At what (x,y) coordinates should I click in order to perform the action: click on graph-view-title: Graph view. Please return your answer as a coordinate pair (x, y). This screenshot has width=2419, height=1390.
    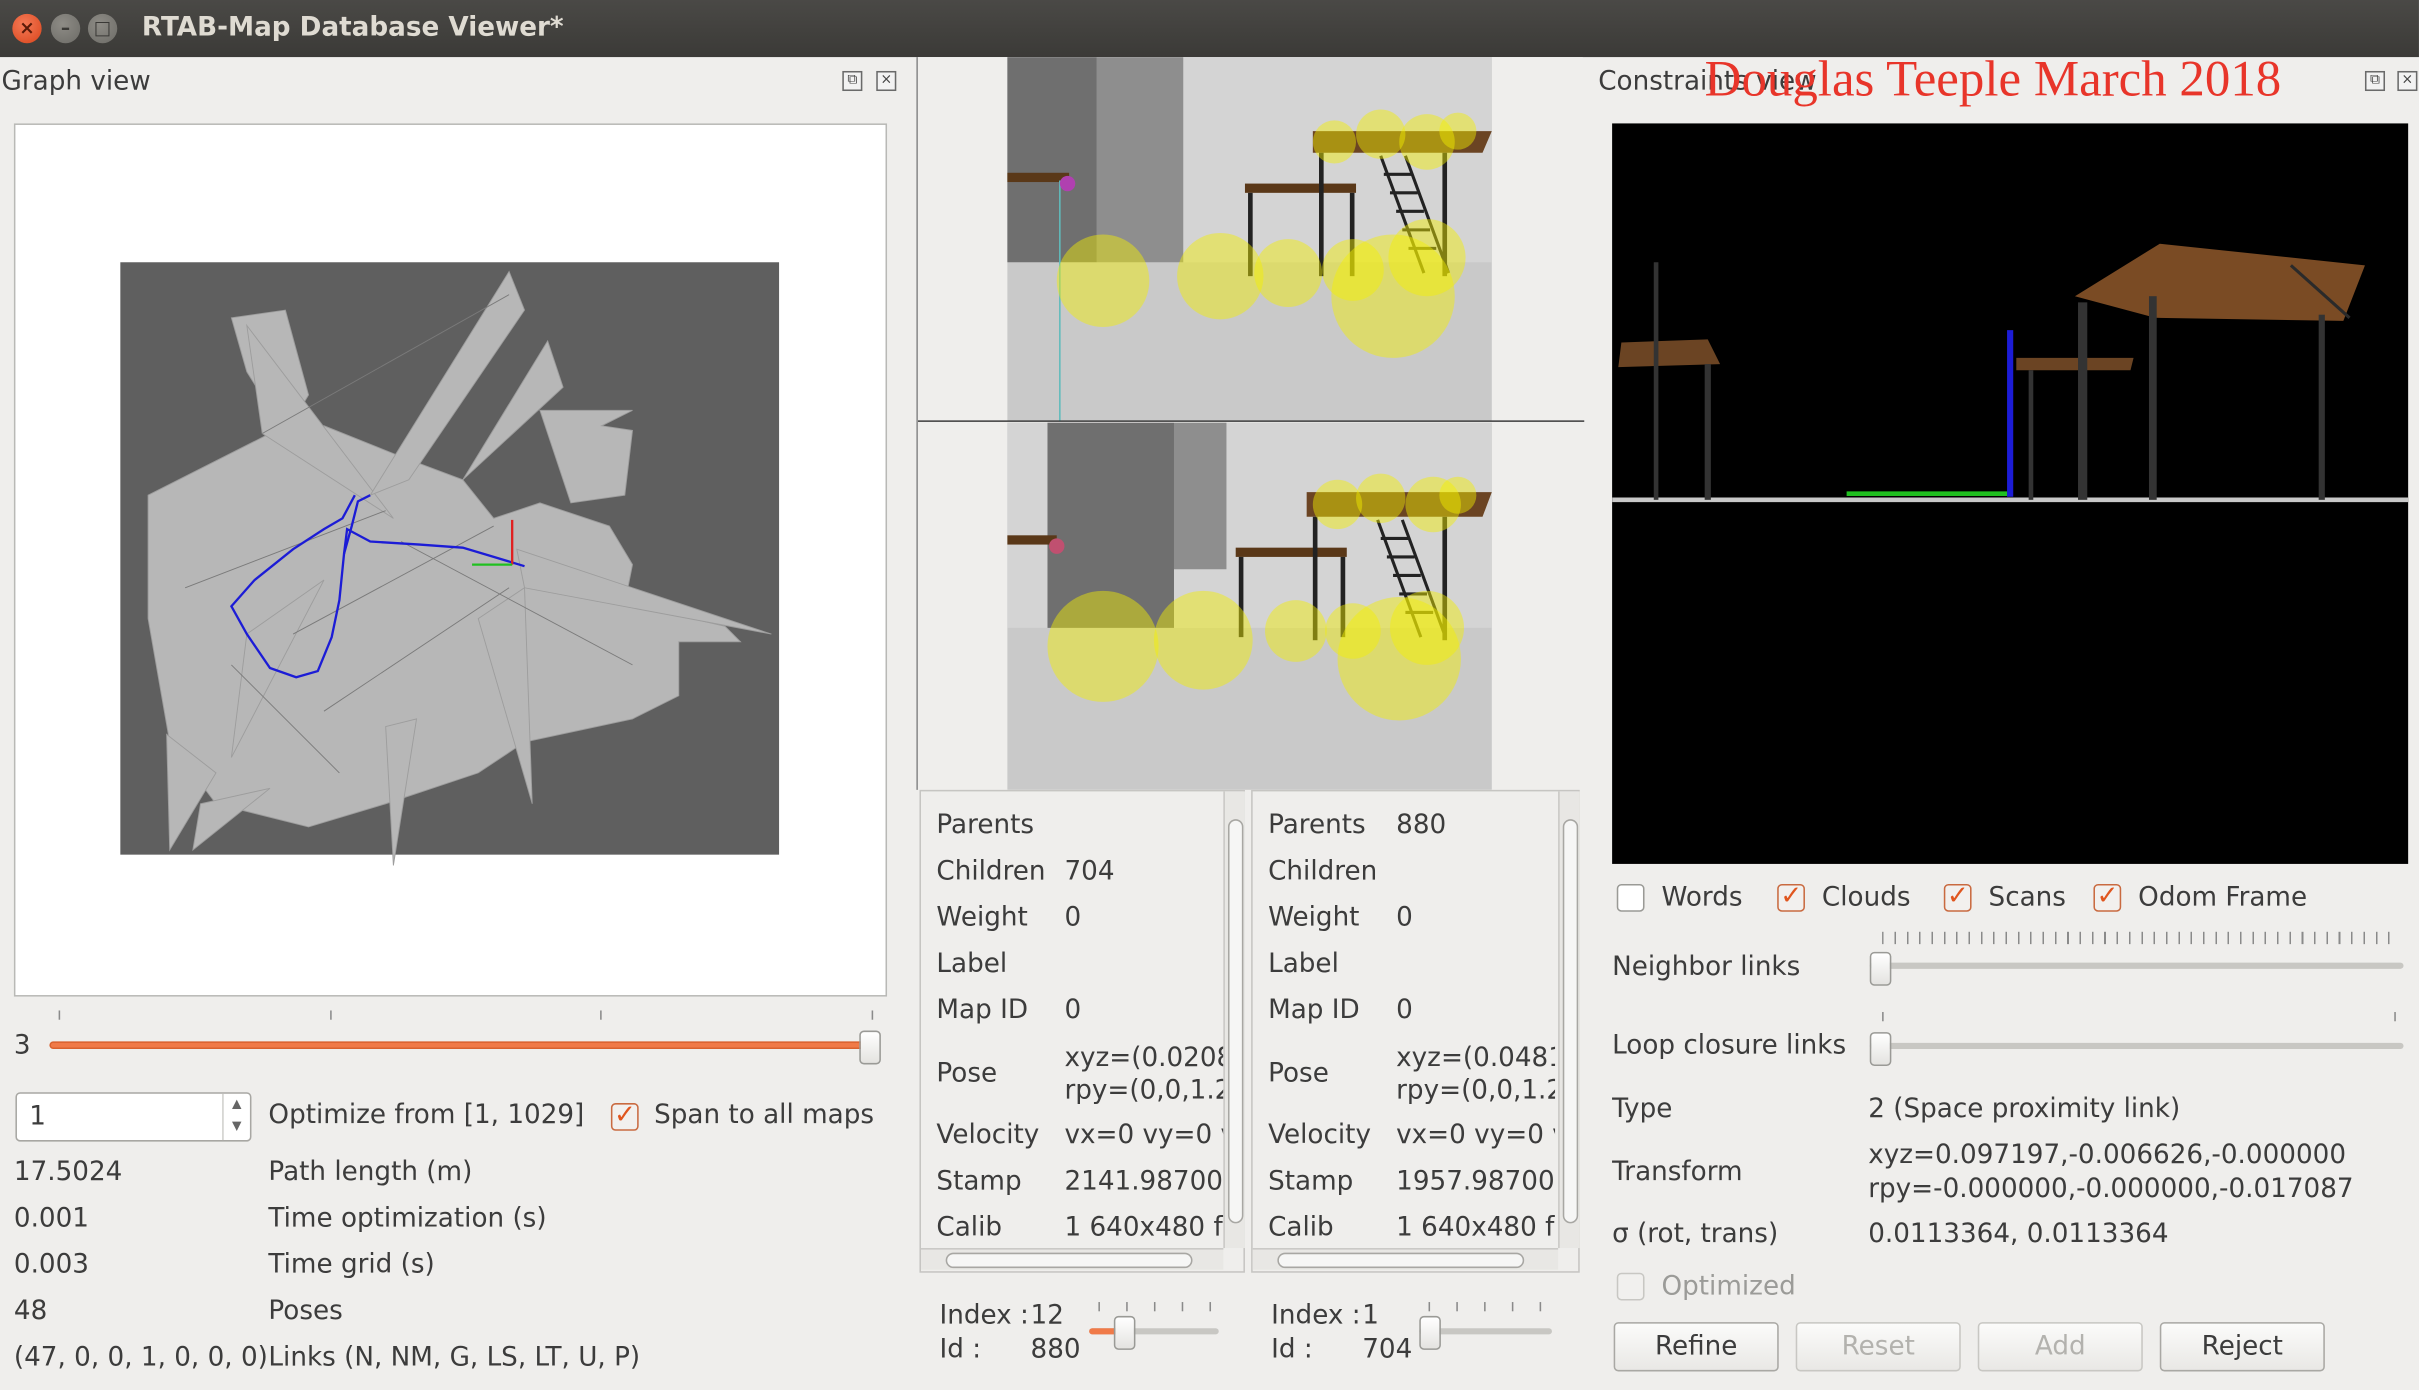
    Looking at the image, I should click on (76, 82).